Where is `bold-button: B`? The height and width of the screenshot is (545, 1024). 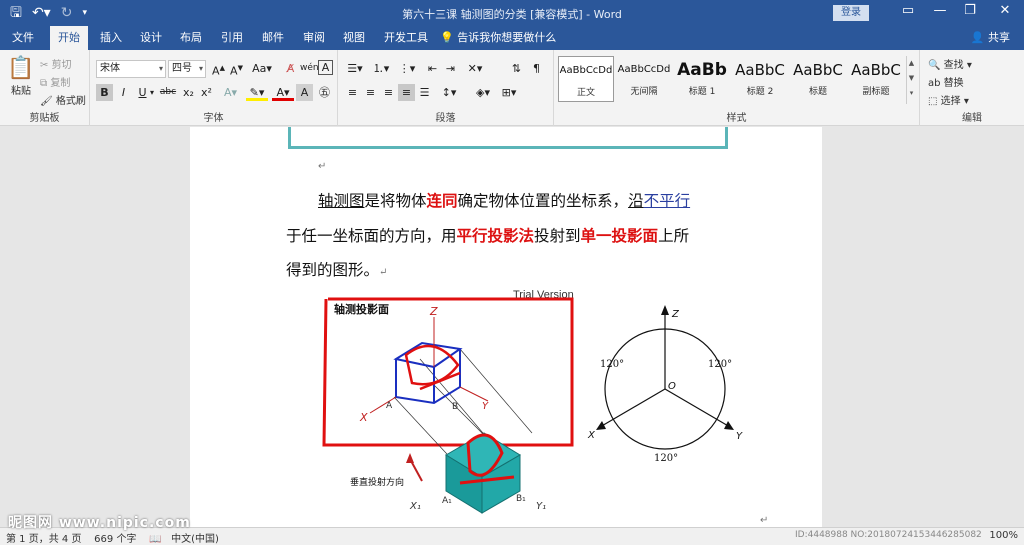
bold-button: B is located at coordinates (104, 92).